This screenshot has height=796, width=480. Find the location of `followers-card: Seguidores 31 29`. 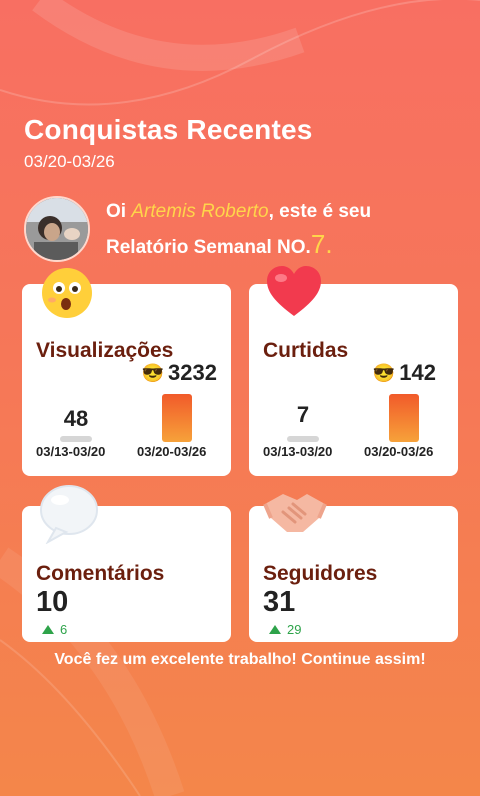

followers-card: Seguidores 31 29 is located at coordinates (353, 568).